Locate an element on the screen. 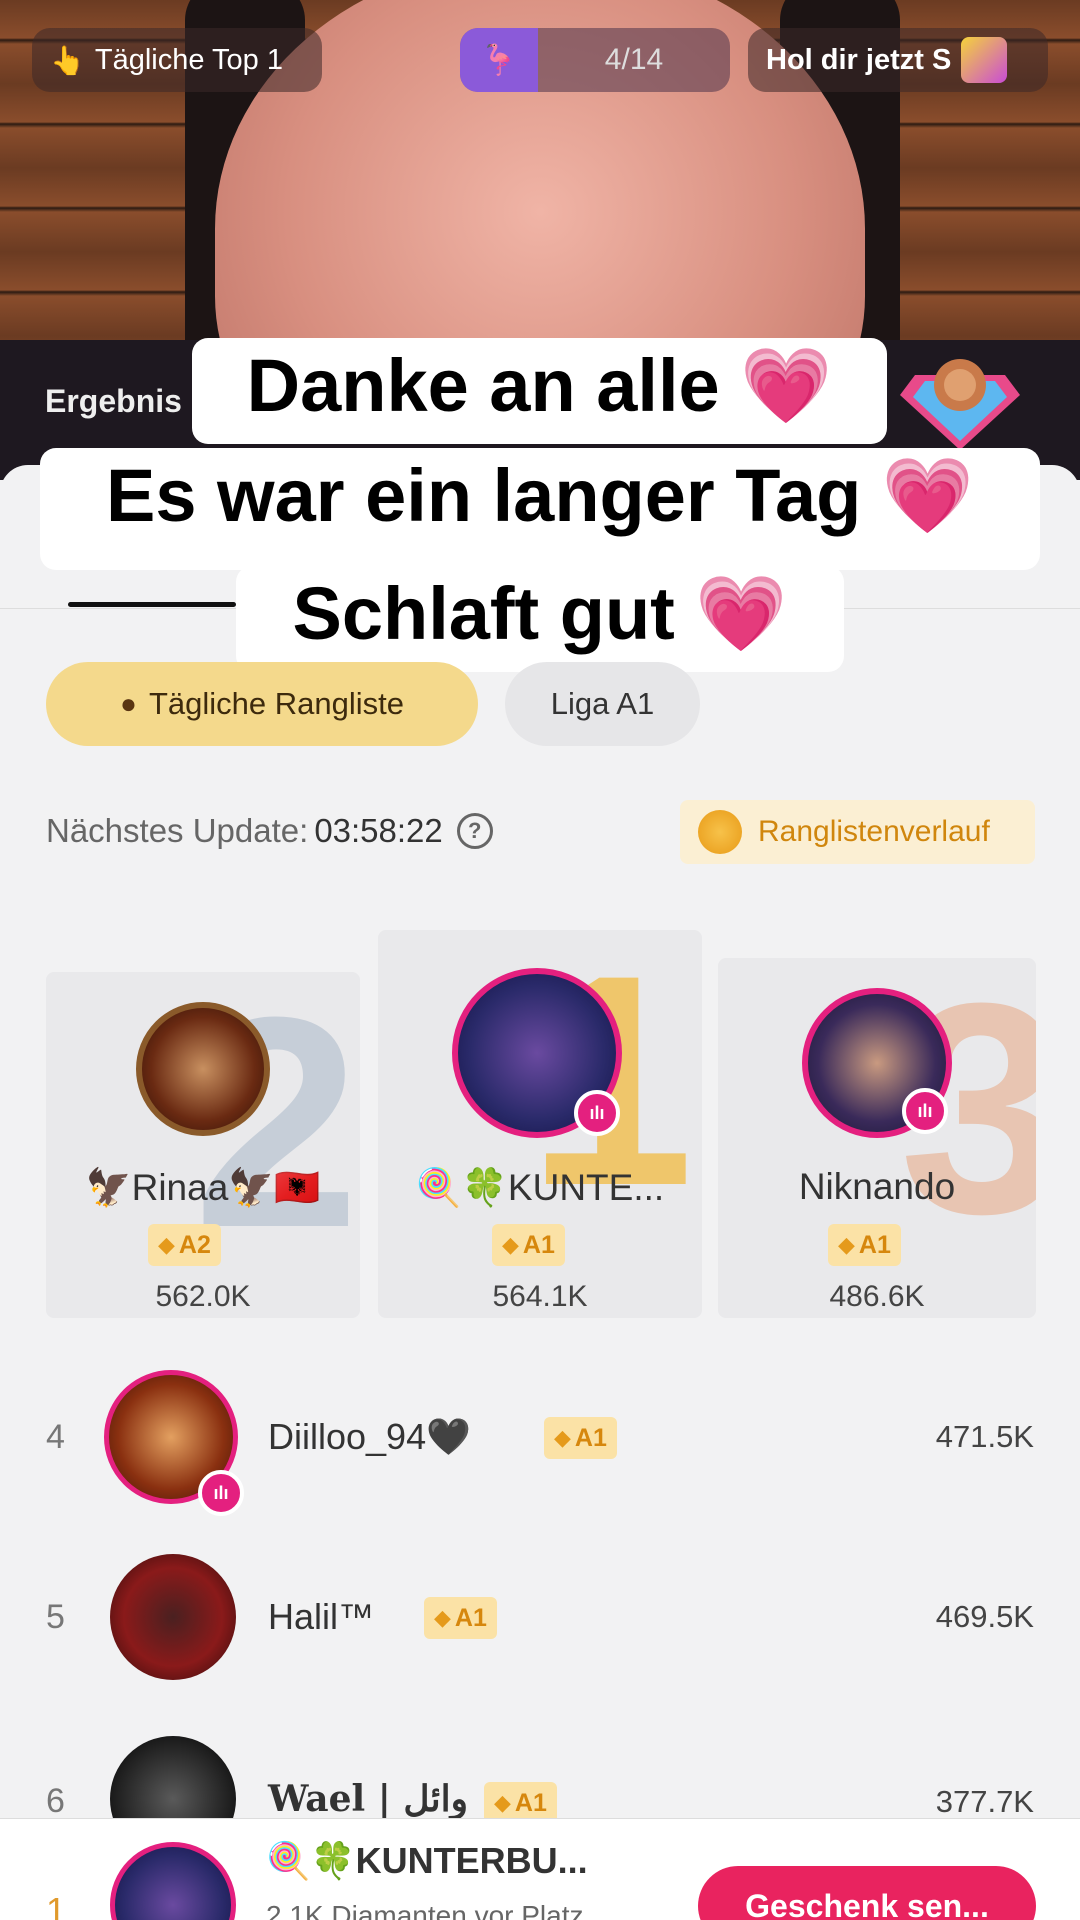  diamonds-behind-text: 2.1K Diamanten vor Platz is located at coordinates (425, 1910).